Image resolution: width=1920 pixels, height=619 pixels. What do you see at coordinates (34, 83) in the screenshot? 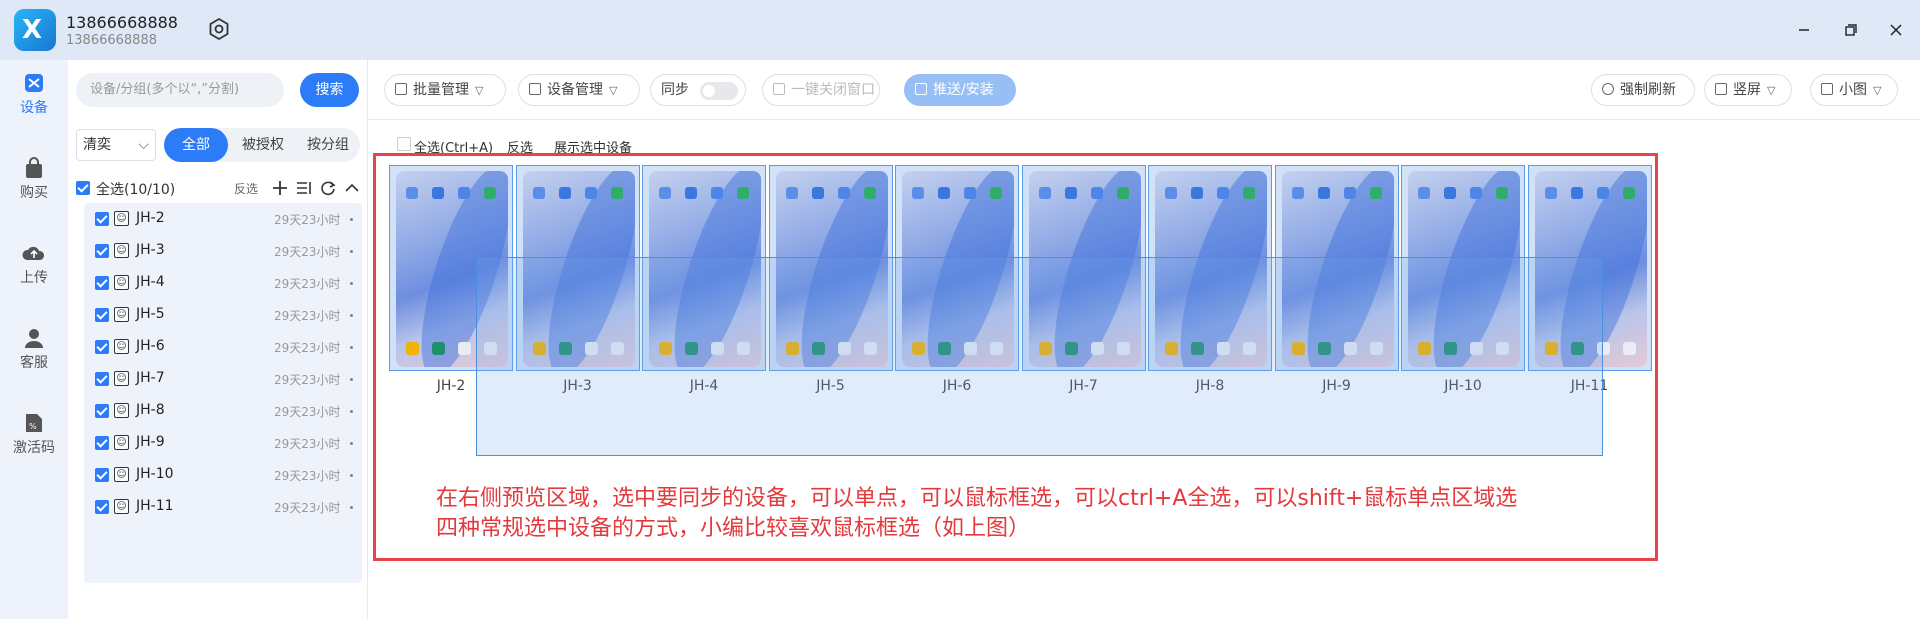
I see `devices-icon` at bounding box center [34, 83].